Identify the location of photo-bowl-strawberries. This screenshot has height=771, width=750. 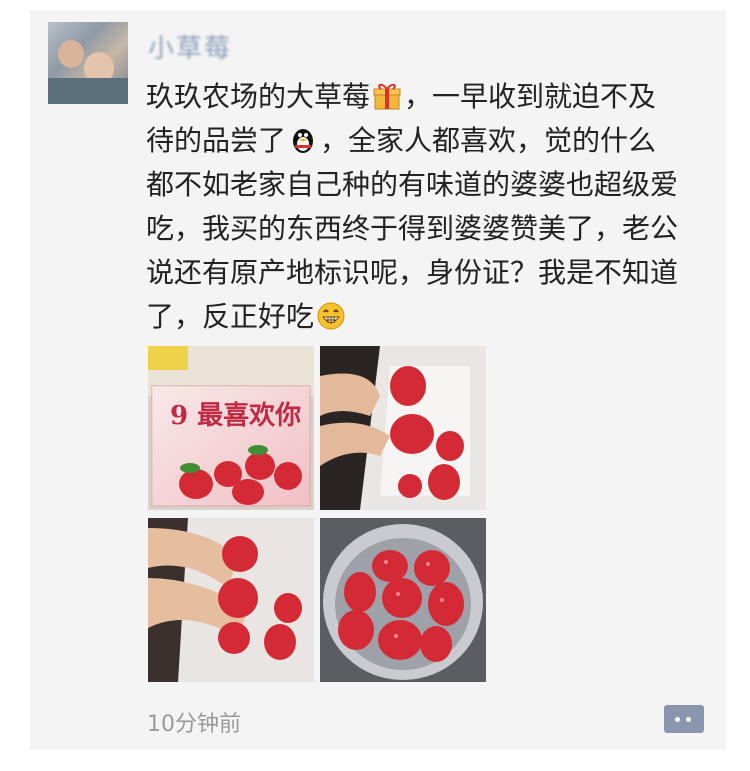
(403, 600).